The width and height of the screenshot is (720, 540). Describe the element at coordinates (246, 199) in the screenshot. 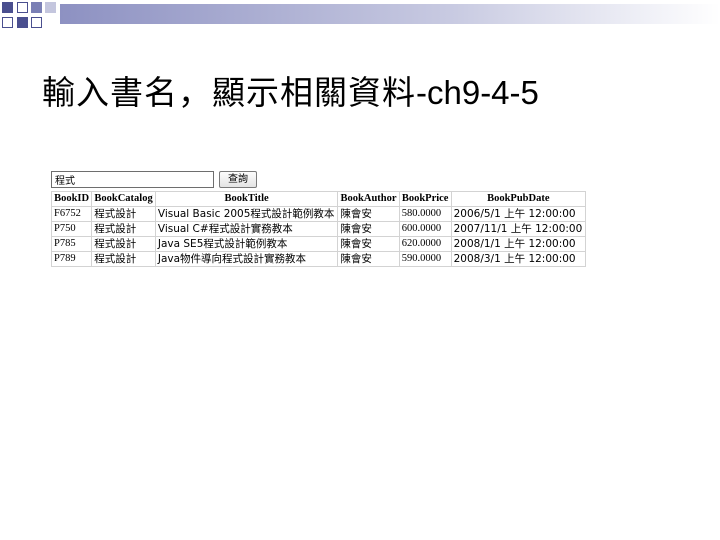

I see `column-header-booktitle: BookTitle` at that location.